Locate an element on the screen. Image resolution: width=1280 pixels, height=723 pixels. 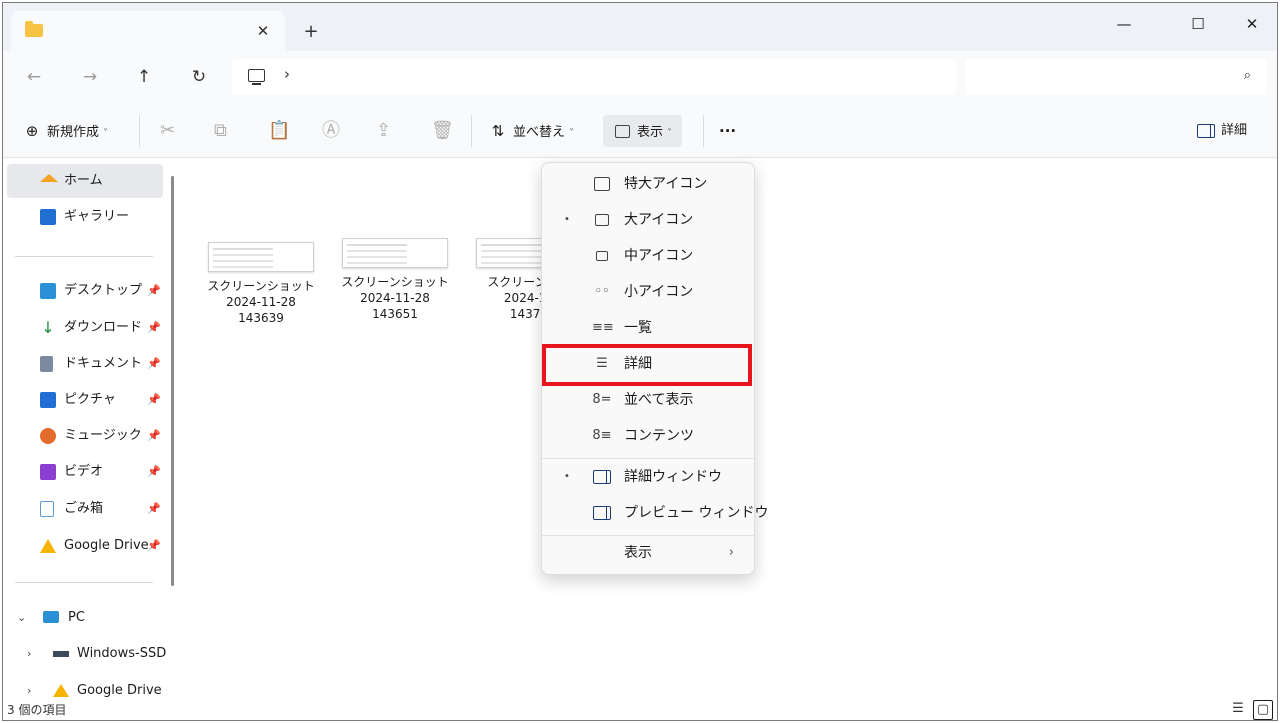
sidebar-item-label: ビデオ is located at coordinates (84, 471).